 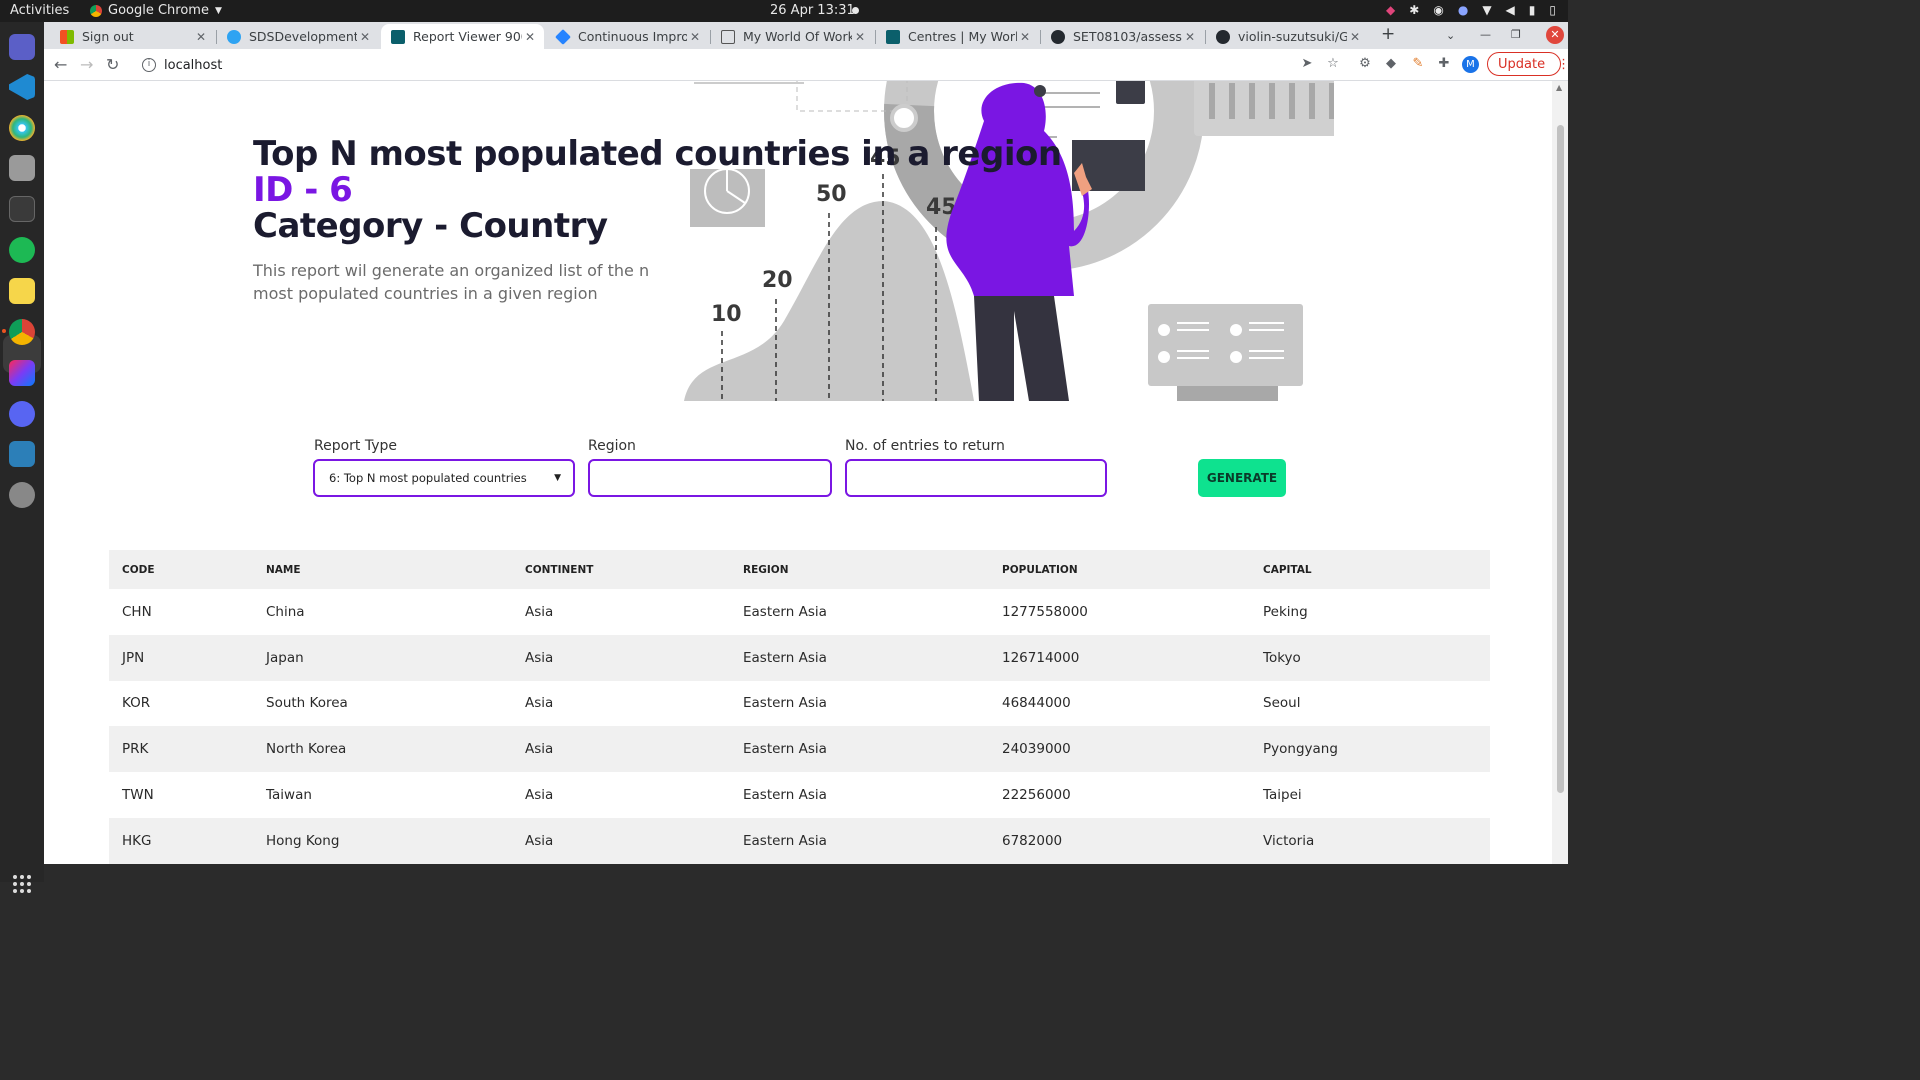 I want to click on page-favicon-icon, so click(x=728, y=36).